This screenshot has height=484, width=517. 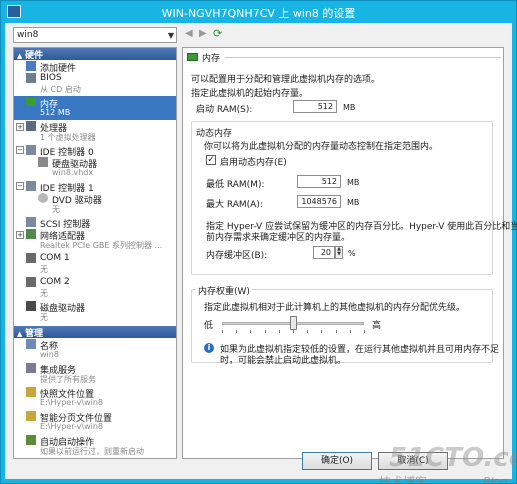 What do you see at coordinates (319, 181) in the screenshot?
I see `minimum-ram-input: 512` at bounding box center [319, 181].